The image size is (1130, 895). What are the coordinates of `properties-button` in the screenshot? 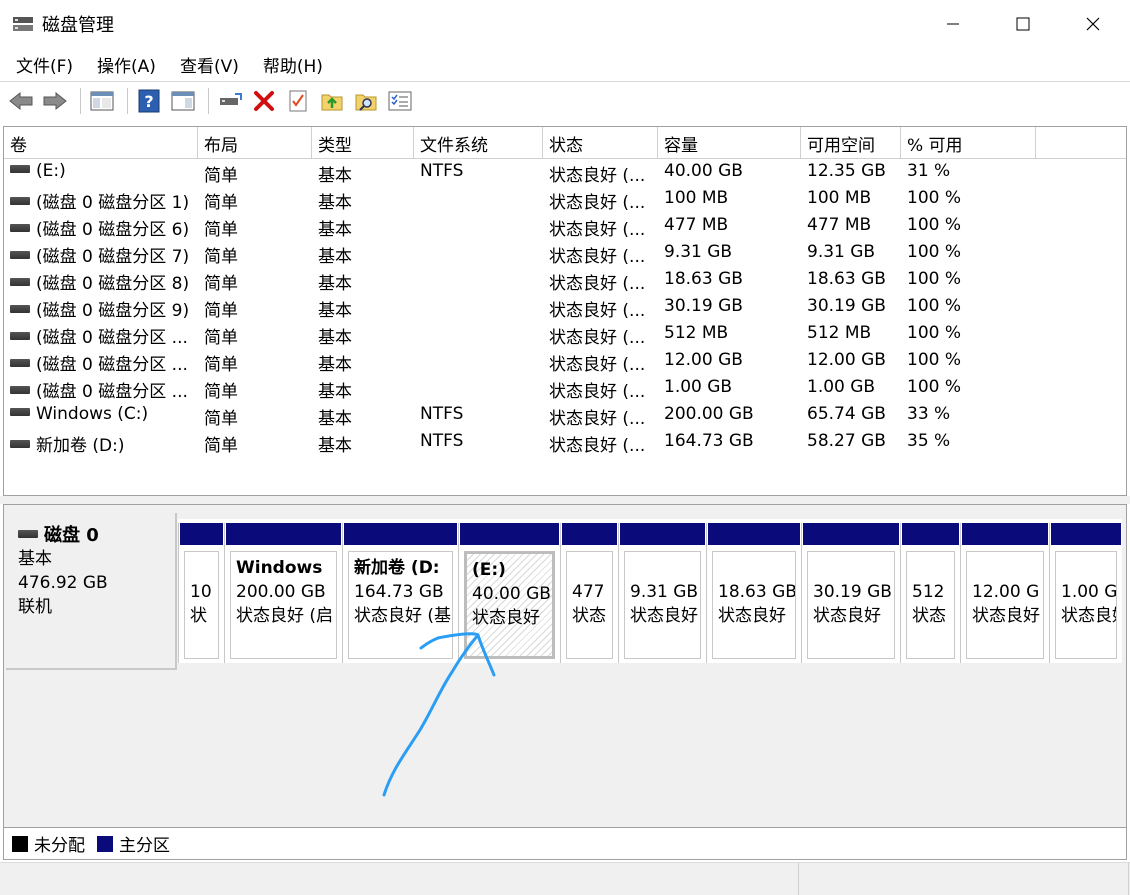 It's located at (298, 101).